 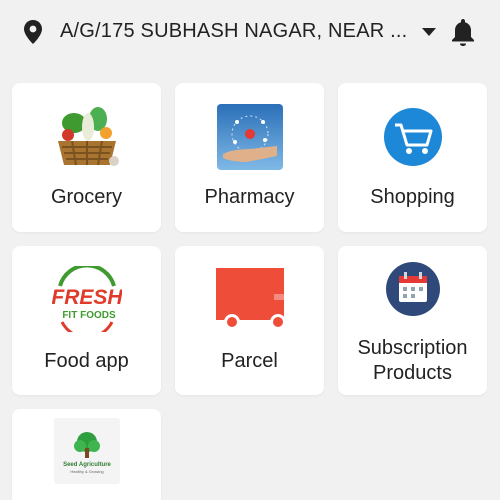 I want to click on location-pin-icon, so click(x=33, y=32).